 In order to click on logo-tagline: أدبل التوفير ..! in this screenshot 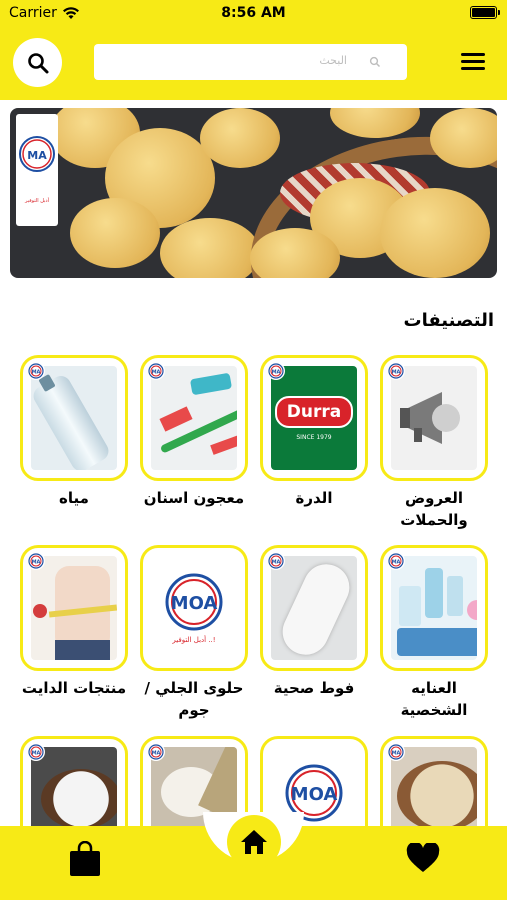, I will do `click(194, 640)`.